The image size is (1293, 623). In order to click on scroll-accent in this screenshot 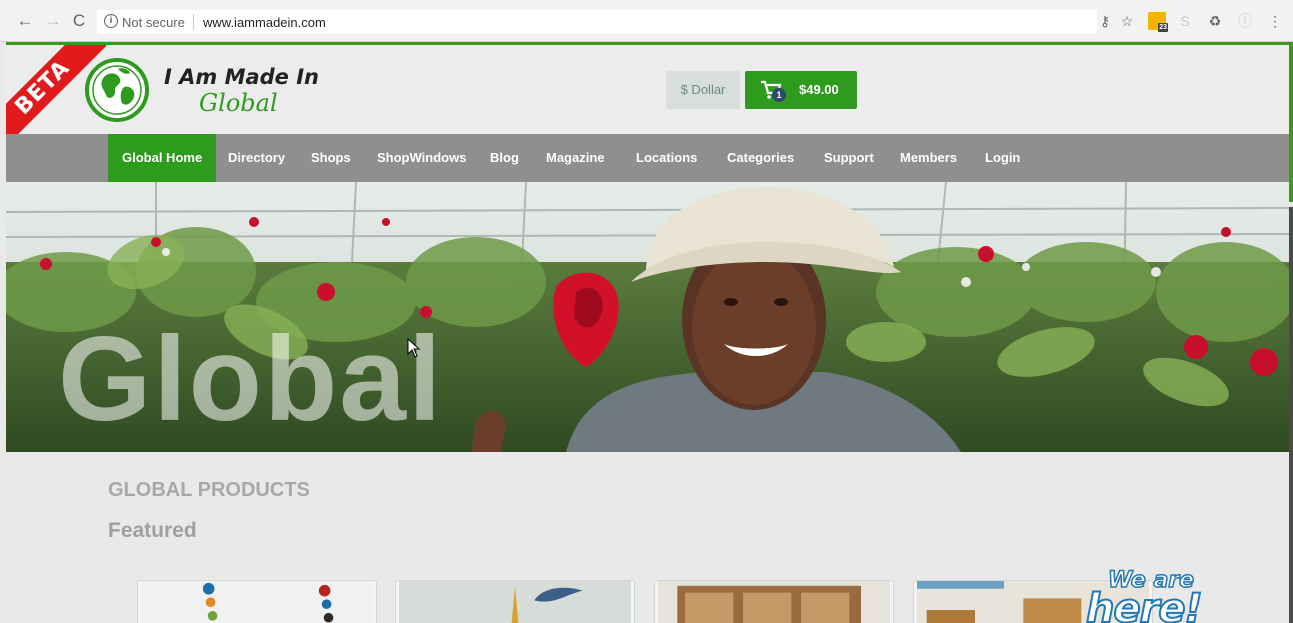, I will do `click(1291, 122)`.